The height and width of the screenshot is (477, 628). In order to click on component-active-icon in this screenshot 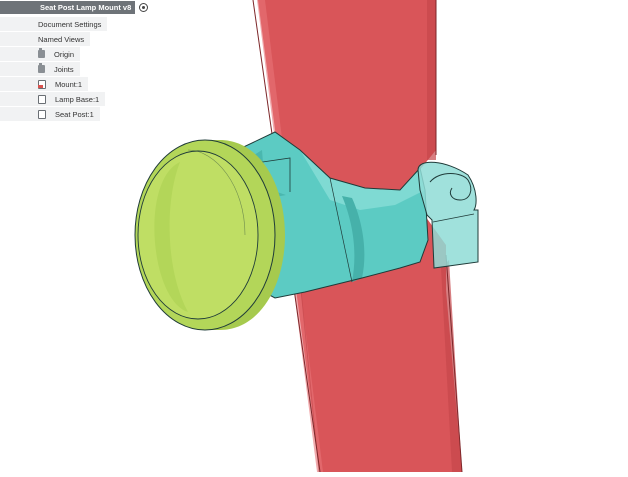, I will do `click(42, 84)`.